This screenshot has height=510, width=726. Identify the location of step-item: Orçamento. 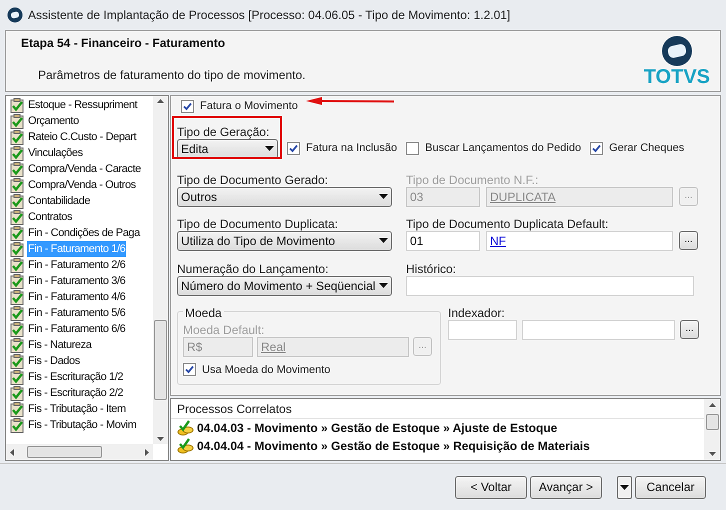
(53, 121).